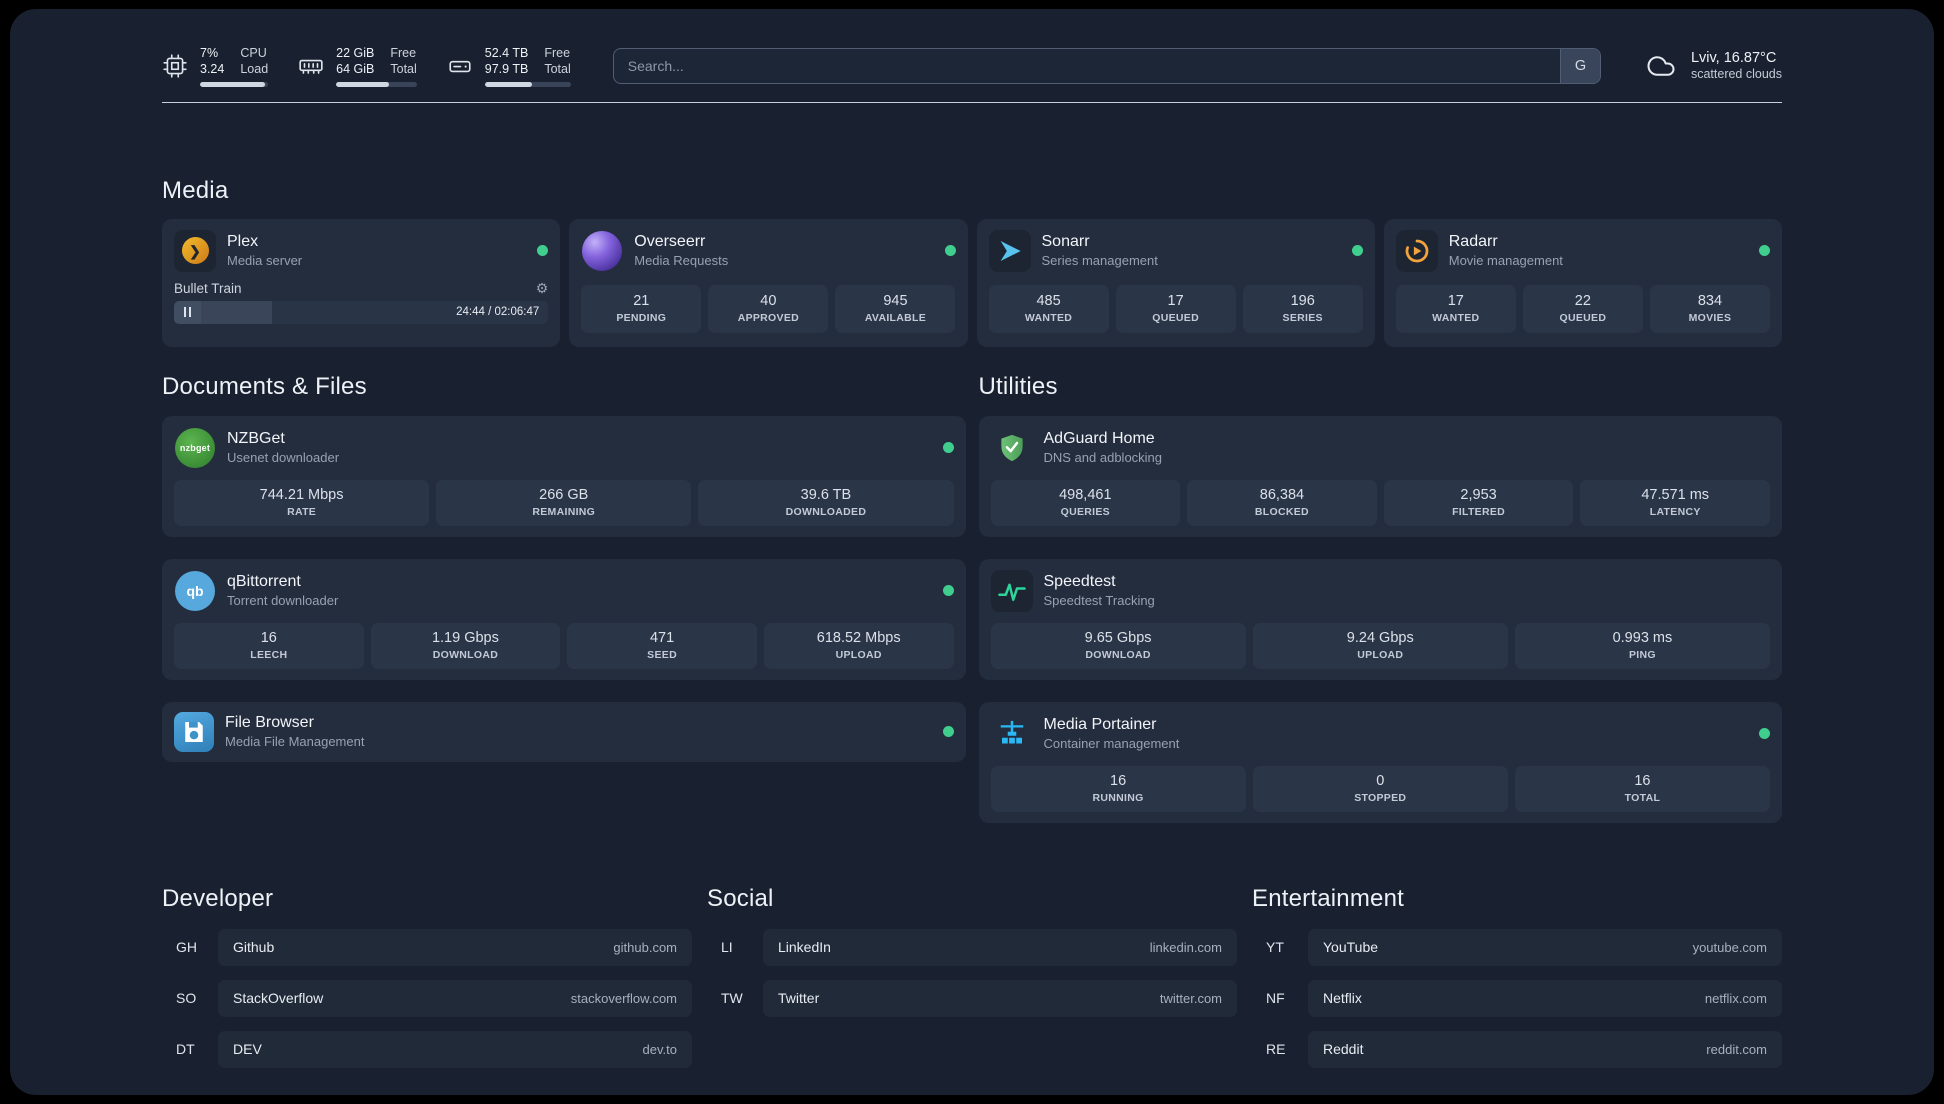 The image size is (1944, 1104). Describe the element at coordinates (1275, 998) in the screenshot. I see `bookmark-abbr: NF` at that location.